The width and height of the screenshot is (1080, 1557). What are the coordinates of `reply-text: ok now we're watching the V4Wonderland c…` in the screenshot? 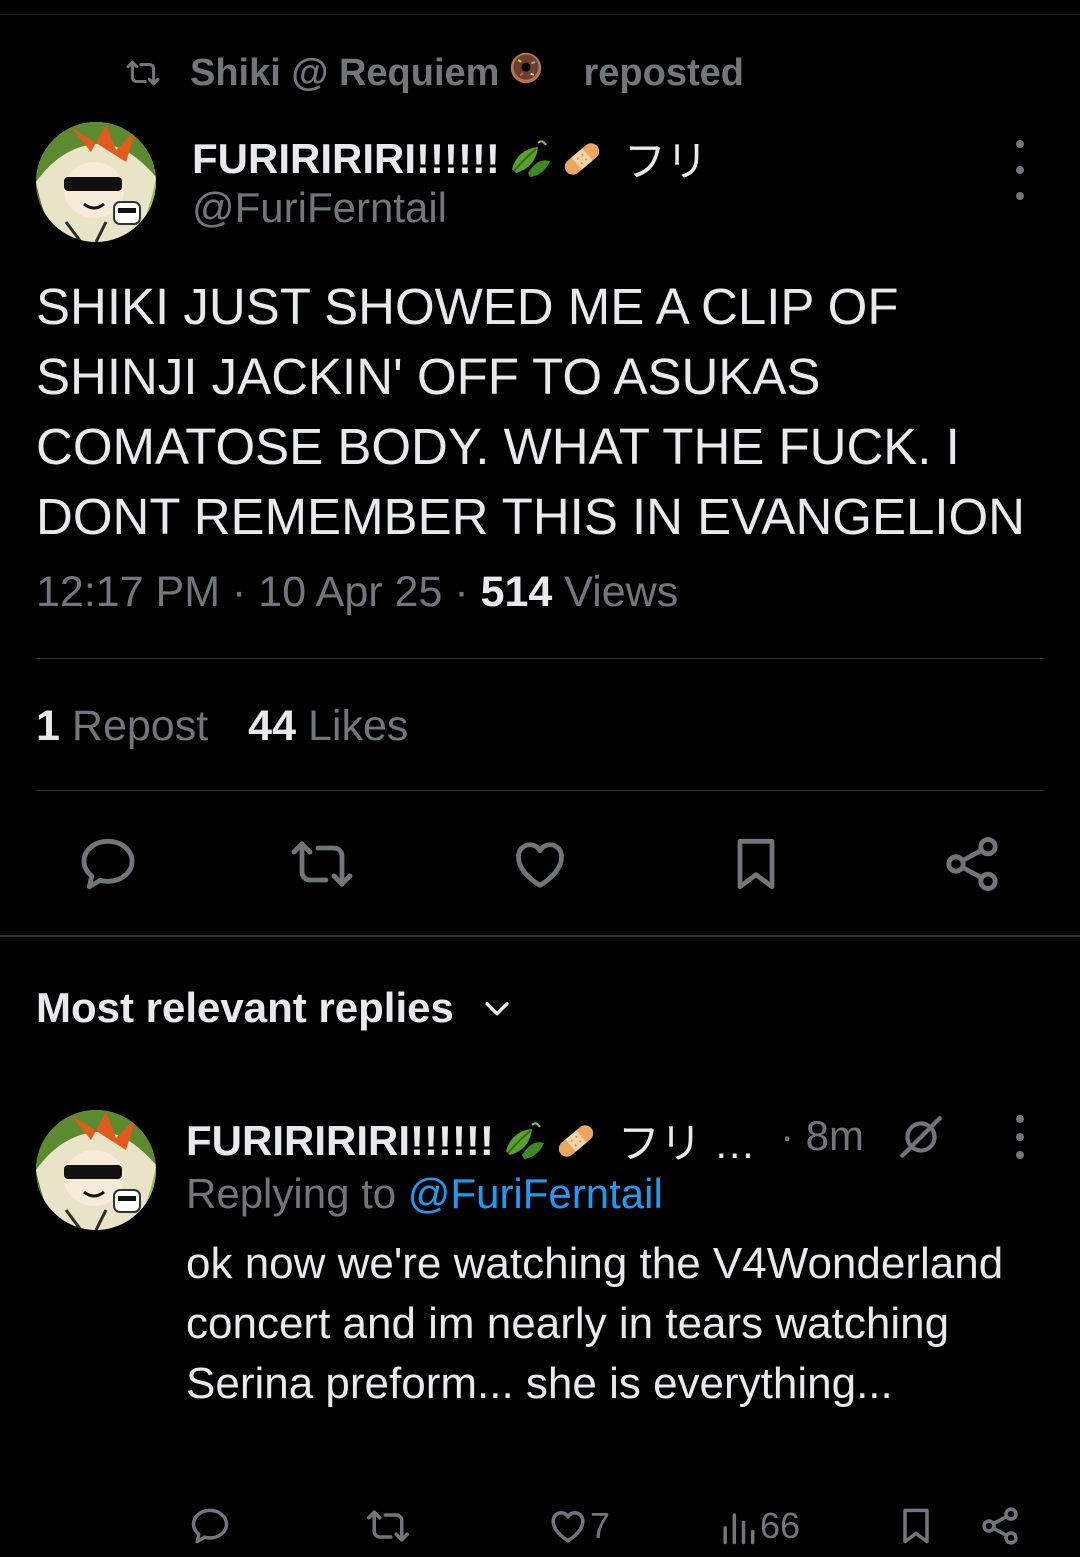 It's located at (595, 1323).